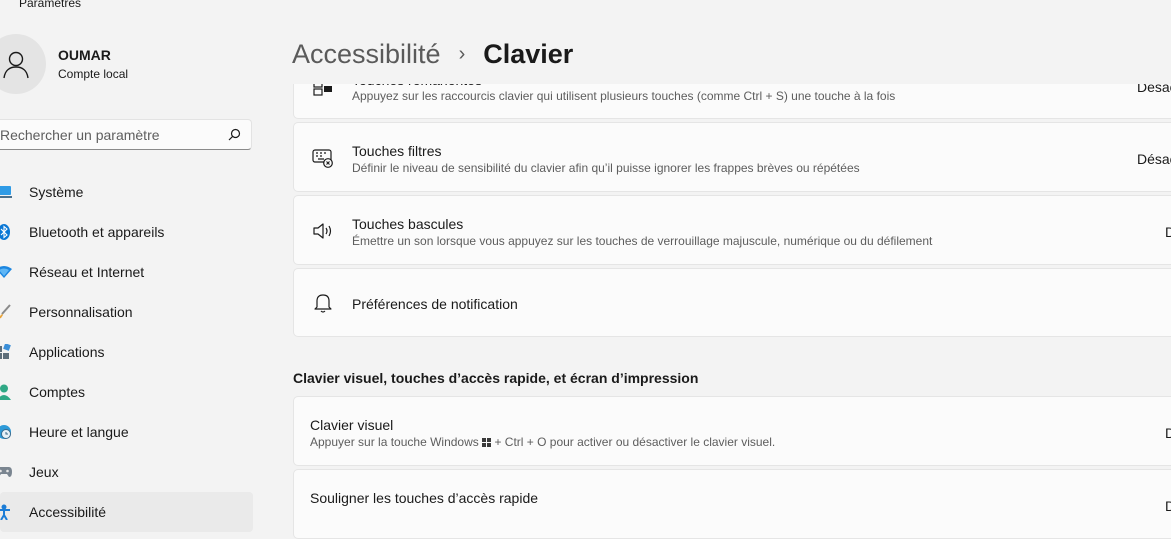 This screenshot has width=1171, height=539. What do you see at coordinates (126, 512) in the screenshot?
I see `sidebar-item-accessibility: Accessibilité` at bounding box center [126, 512].